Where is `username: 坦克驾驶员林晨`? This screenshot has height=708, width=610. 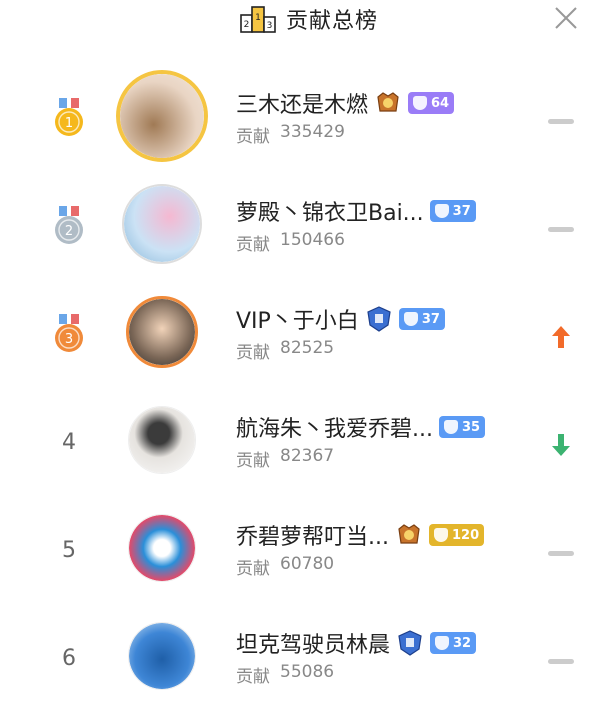 username: 坦克驾驶员林晨 is located at coordinates (313, 643).